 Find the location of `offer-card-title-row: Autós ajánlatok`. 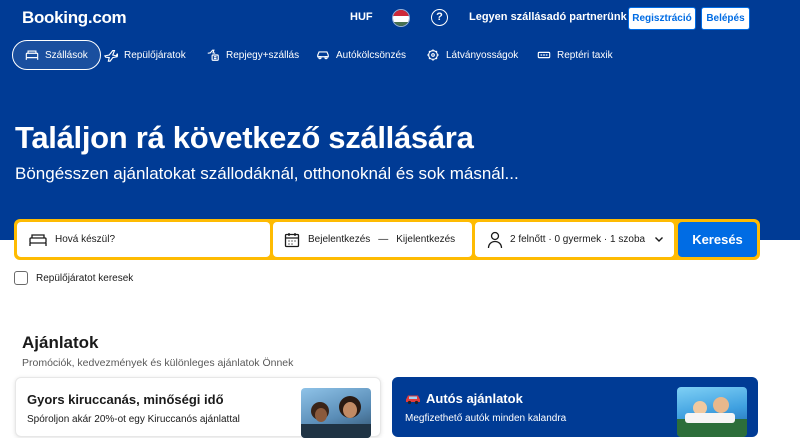

offer-card-title-row: Autós ajánlatok is located at coordinates (464, 398).